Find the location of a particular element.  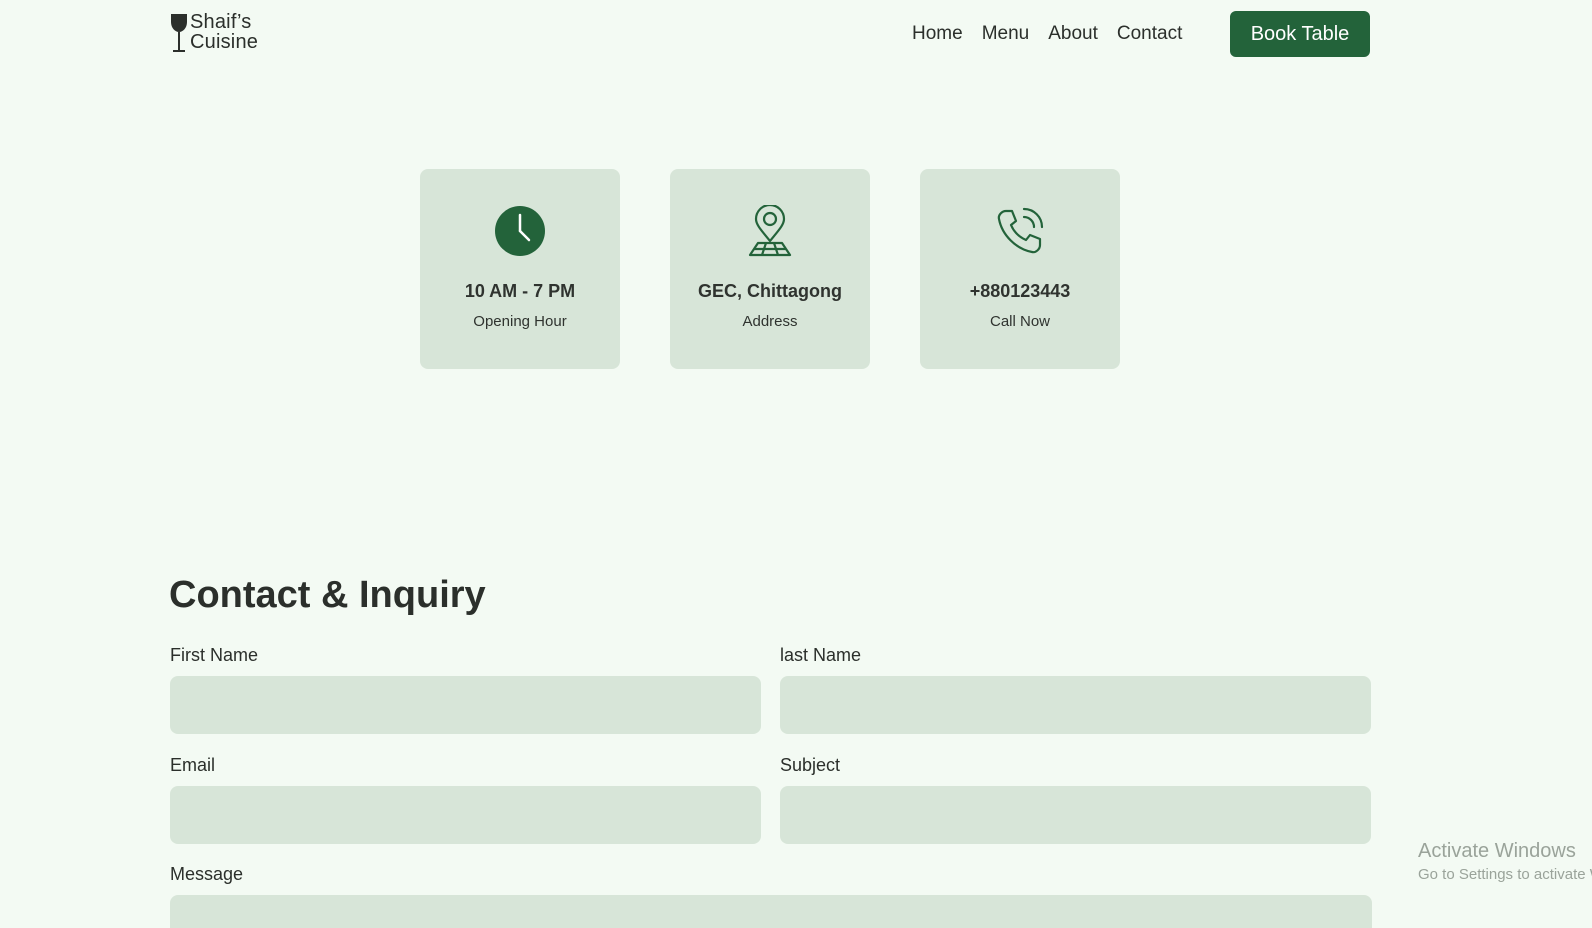

last-name-label: last Name is located at coordinates (821, 655).